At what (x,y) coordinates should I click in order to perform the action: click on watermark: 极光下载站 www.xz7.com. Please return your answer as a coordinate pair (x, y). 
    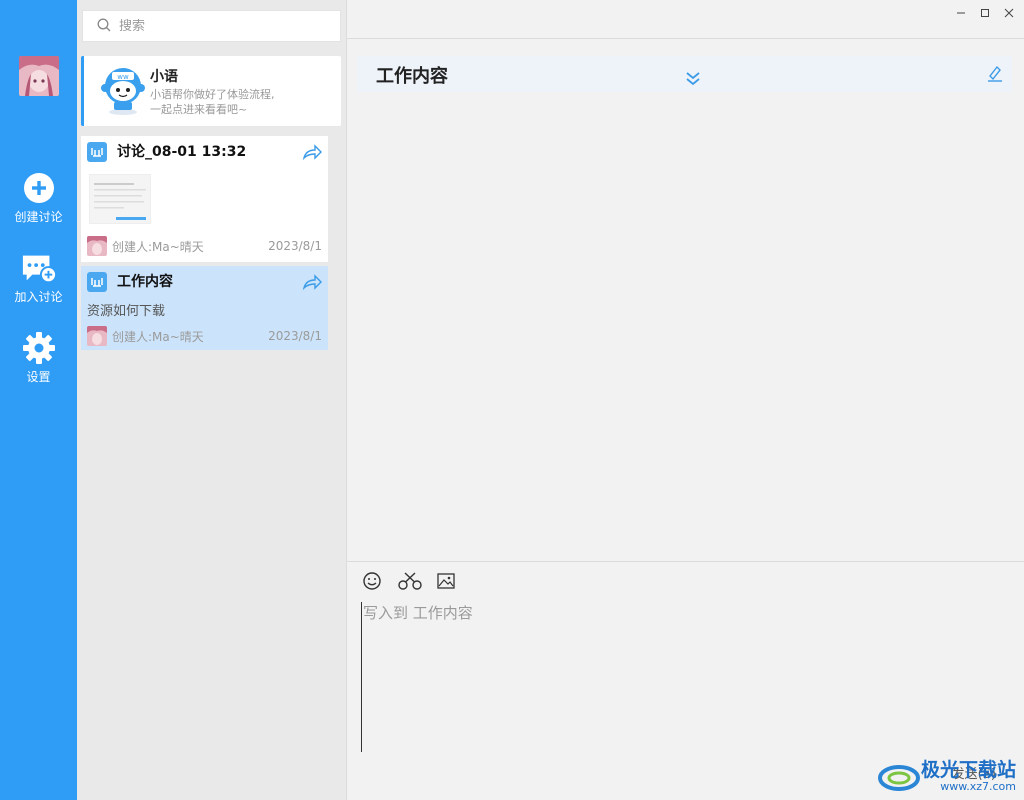
    Looking at the image, I should click on (946, 776).